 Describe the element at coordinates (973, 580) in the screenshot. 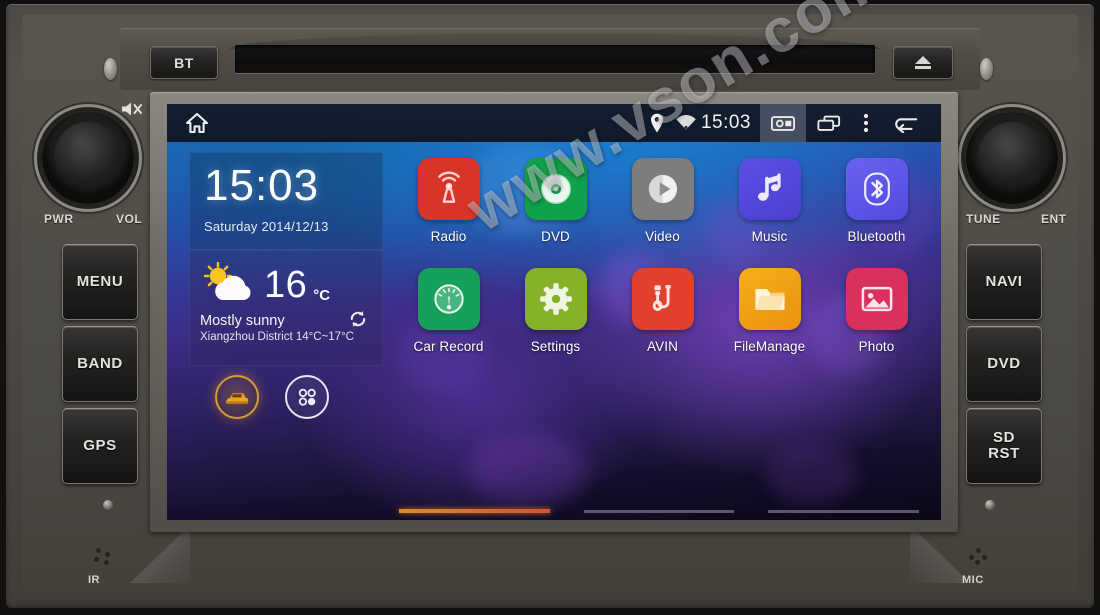

I see `mic-label: MIC` at that location.